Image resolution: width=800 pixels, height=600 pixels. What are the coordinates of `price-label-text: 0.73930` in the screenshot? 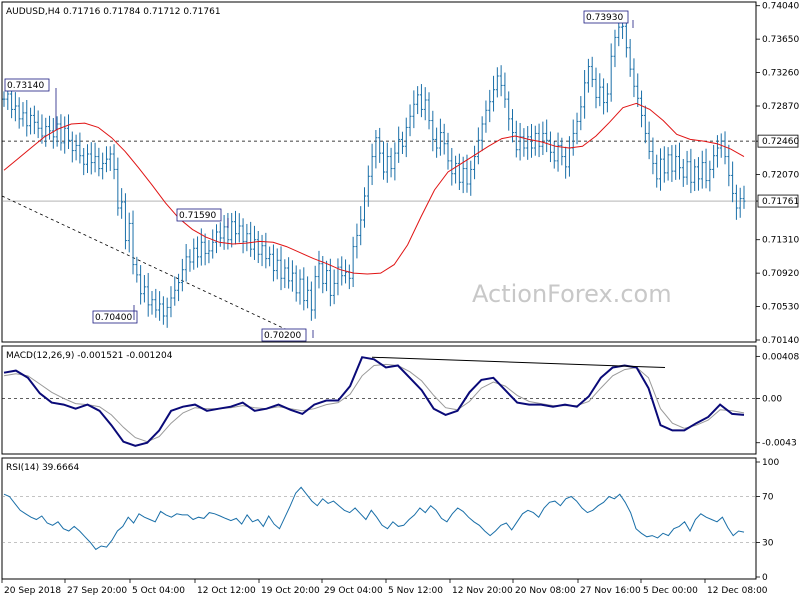 It's located at (604, 18).